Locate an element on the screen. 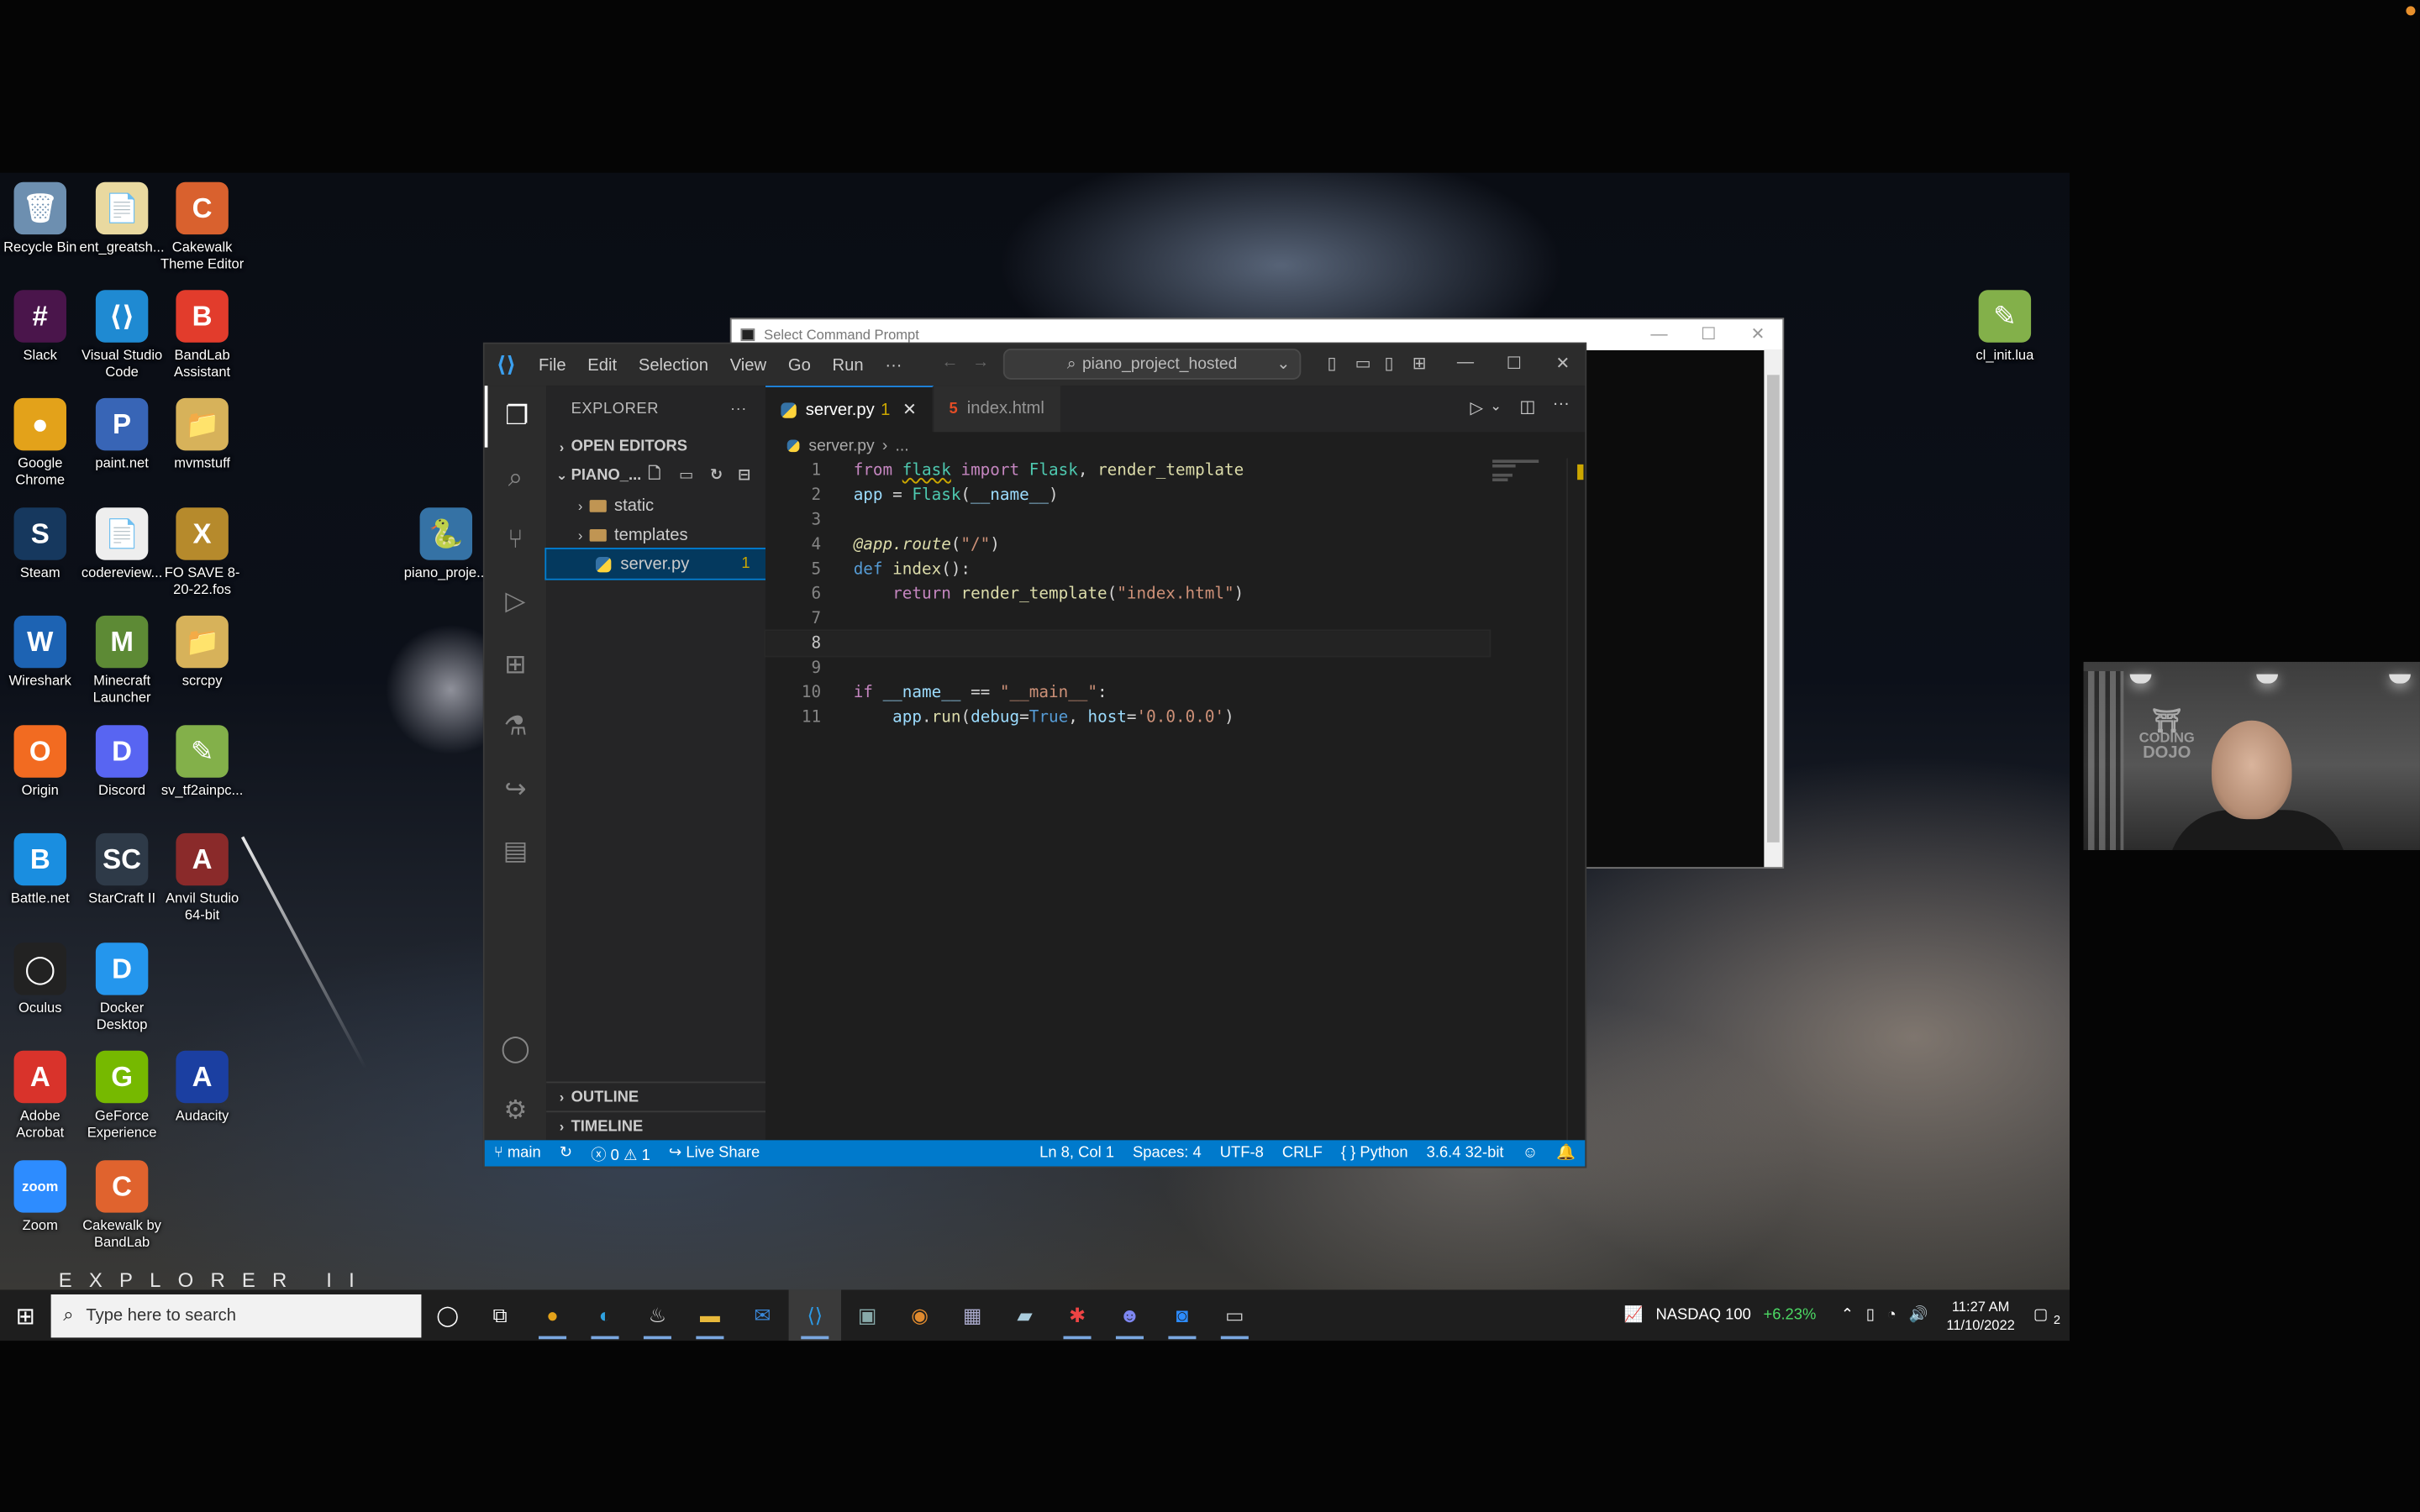  desktop-icon: 🗑 Recycle Bin is located at coordinates (41, 218).